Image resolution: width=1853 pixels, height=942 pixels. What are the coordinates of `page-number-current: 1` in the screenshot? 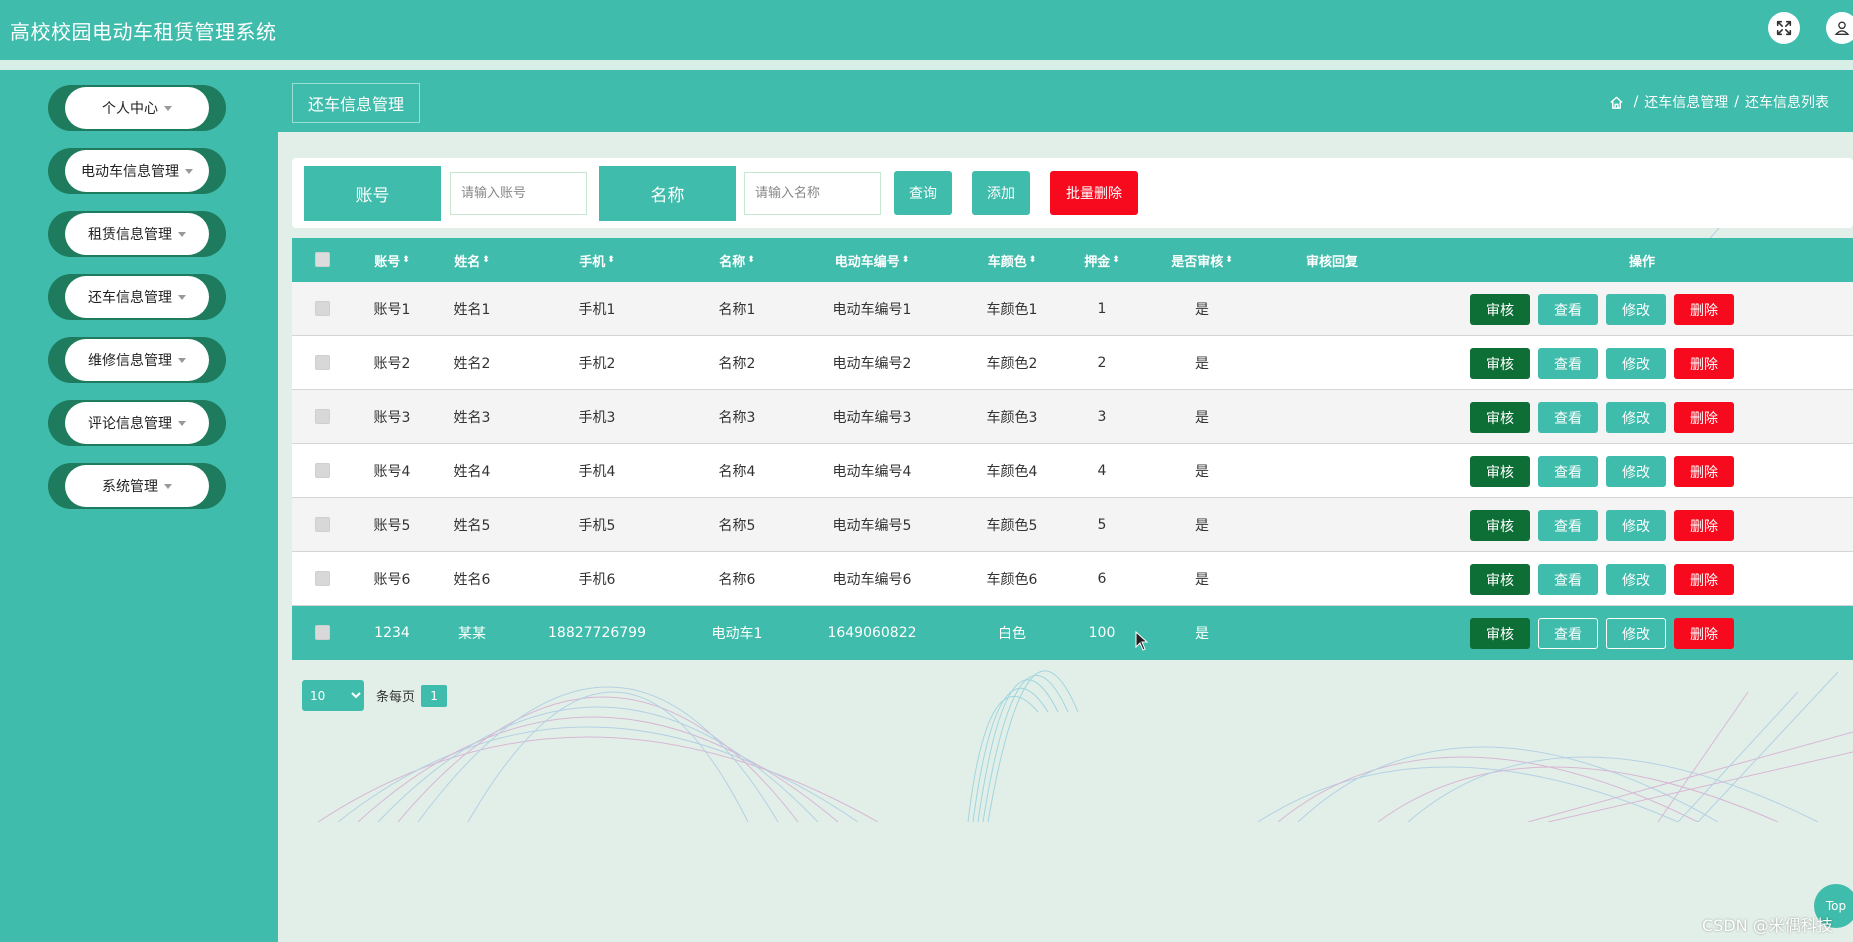 It's located at (434, 695).